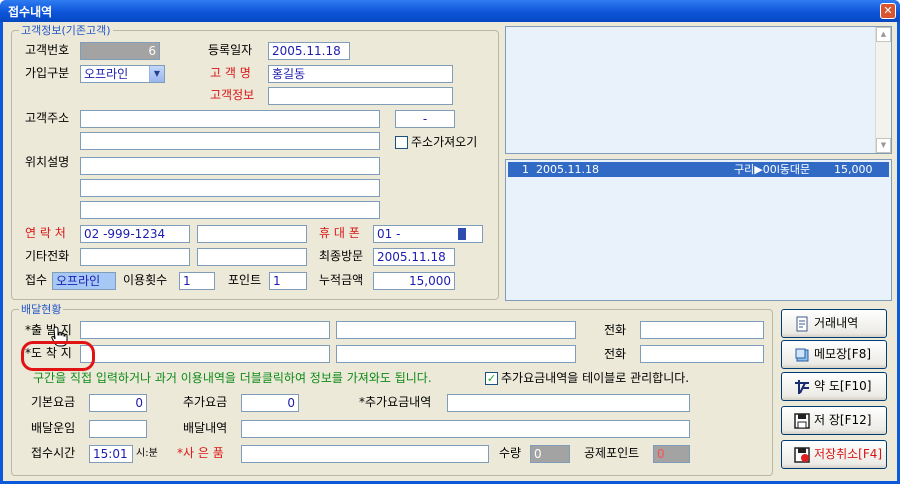 The image size is (900, 484). What do you see at coordinates (702, 330) in the screenshot?
I see `phone1-field` at bounding box center [702, 330].